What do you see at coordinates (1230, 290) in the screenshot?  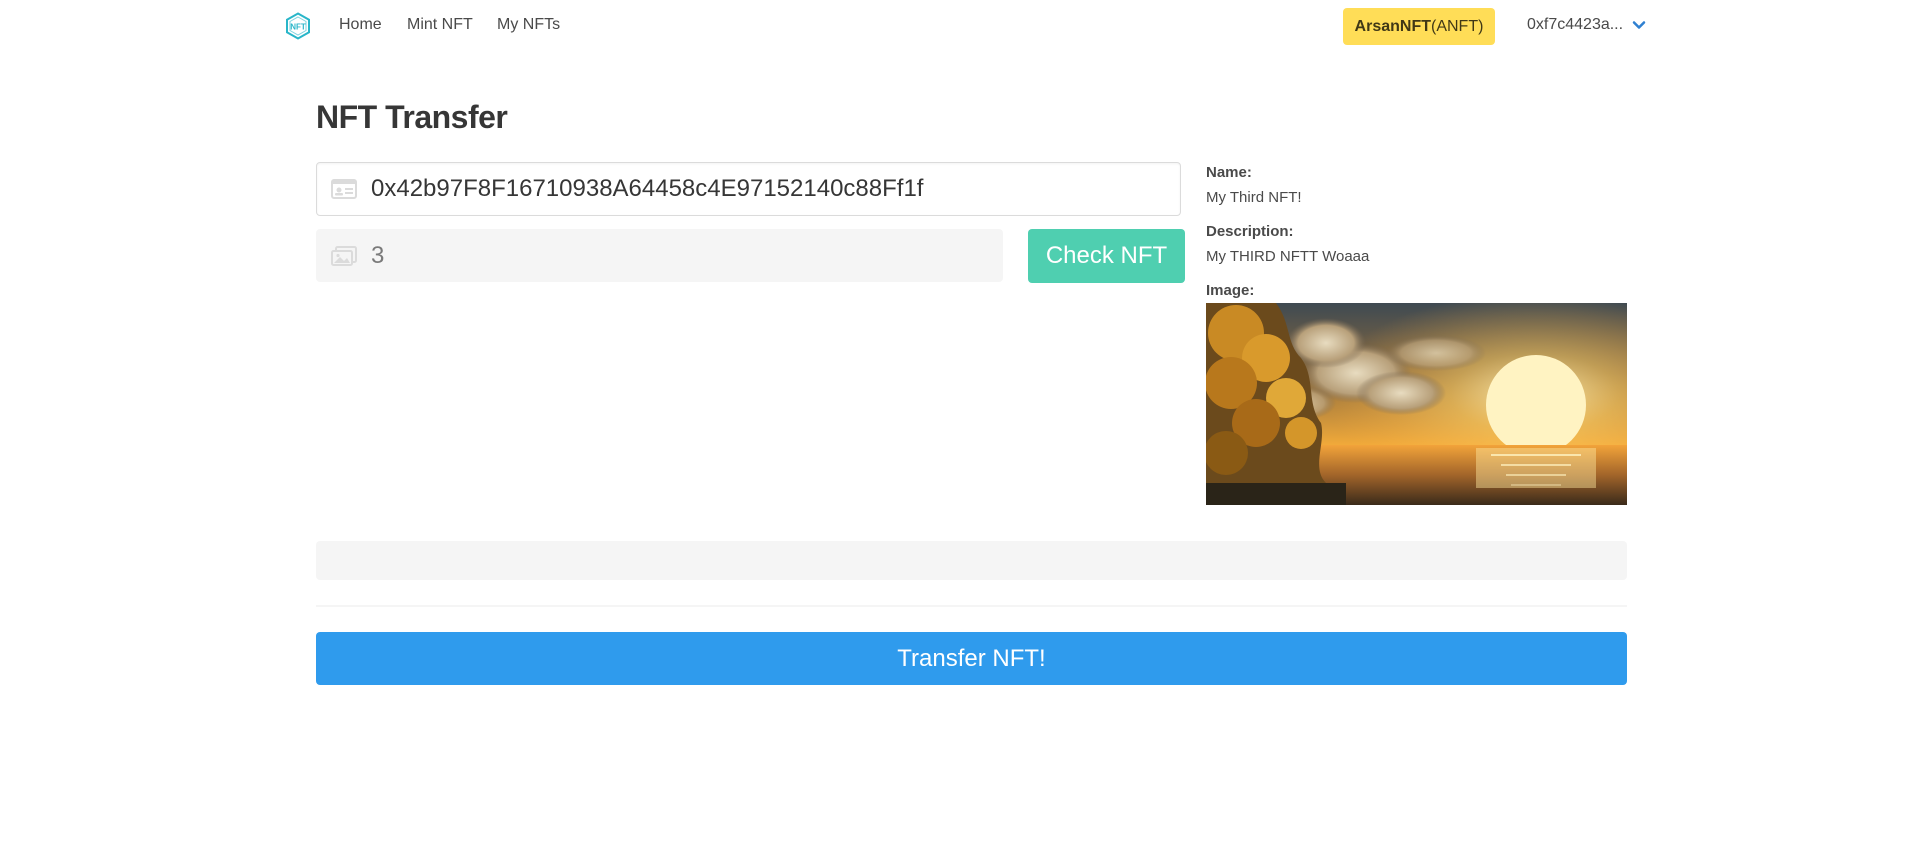 I see `nft-image-label: Image:` at bounding box center [1230, 290].